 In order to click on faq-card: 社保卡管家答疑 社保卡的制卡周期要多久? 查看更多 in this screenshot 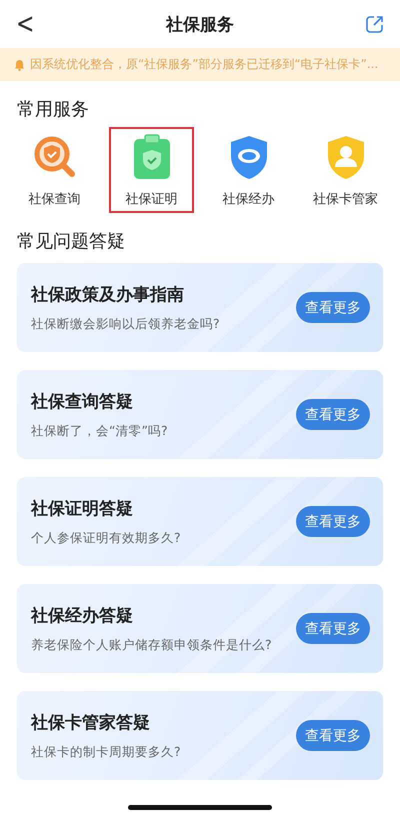, I will do `click(200, 735)`.